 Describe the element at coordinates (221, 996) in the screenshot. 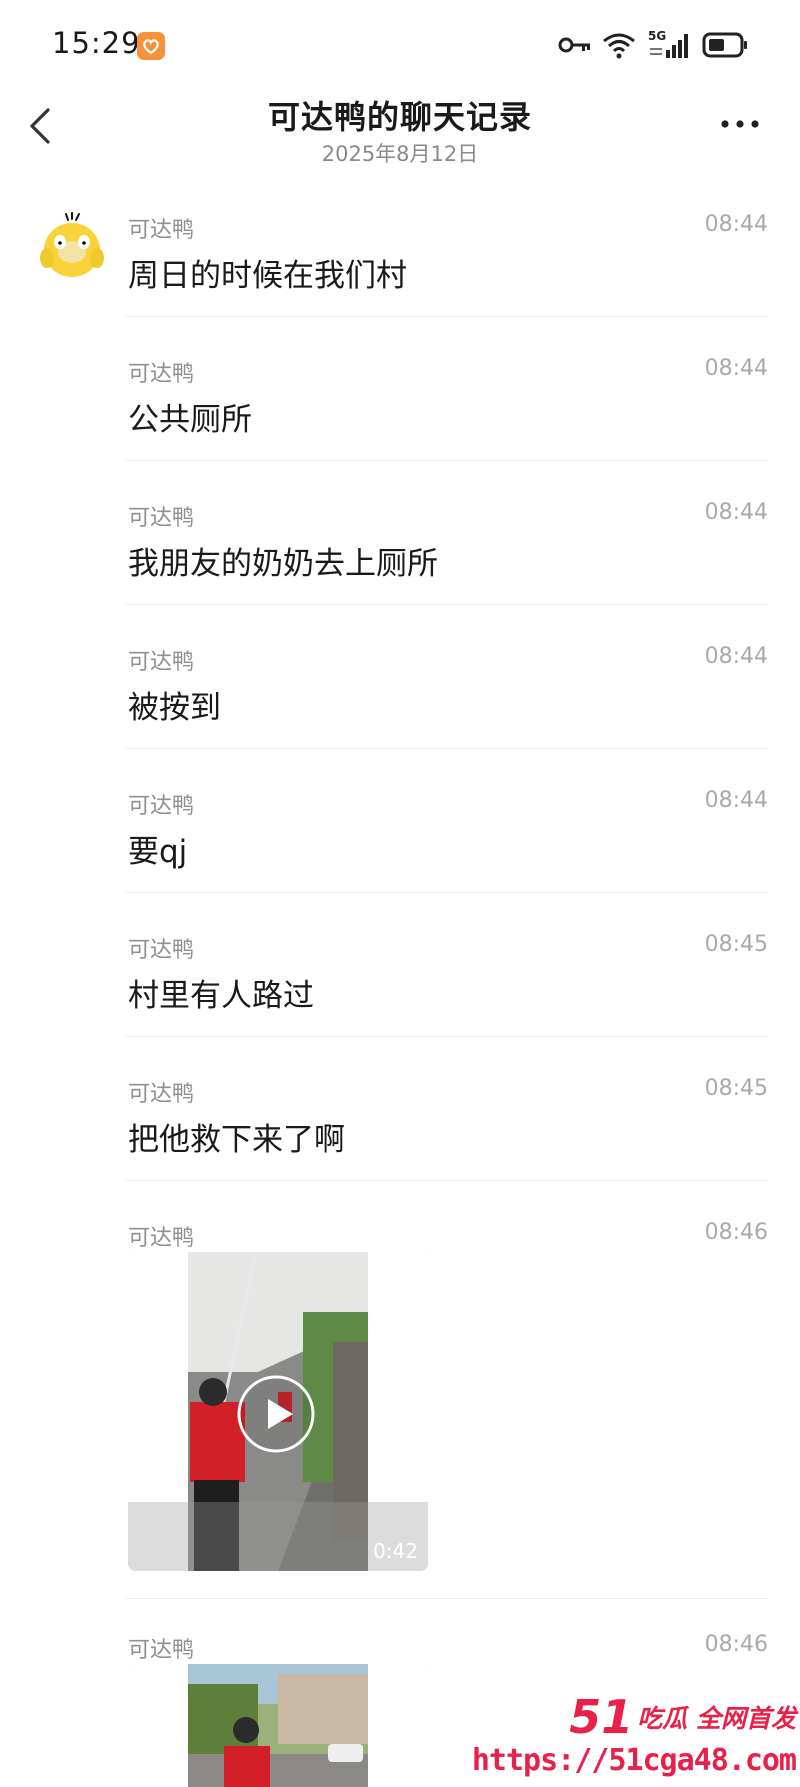

I see `message-text: 村里有人路过` at that location.